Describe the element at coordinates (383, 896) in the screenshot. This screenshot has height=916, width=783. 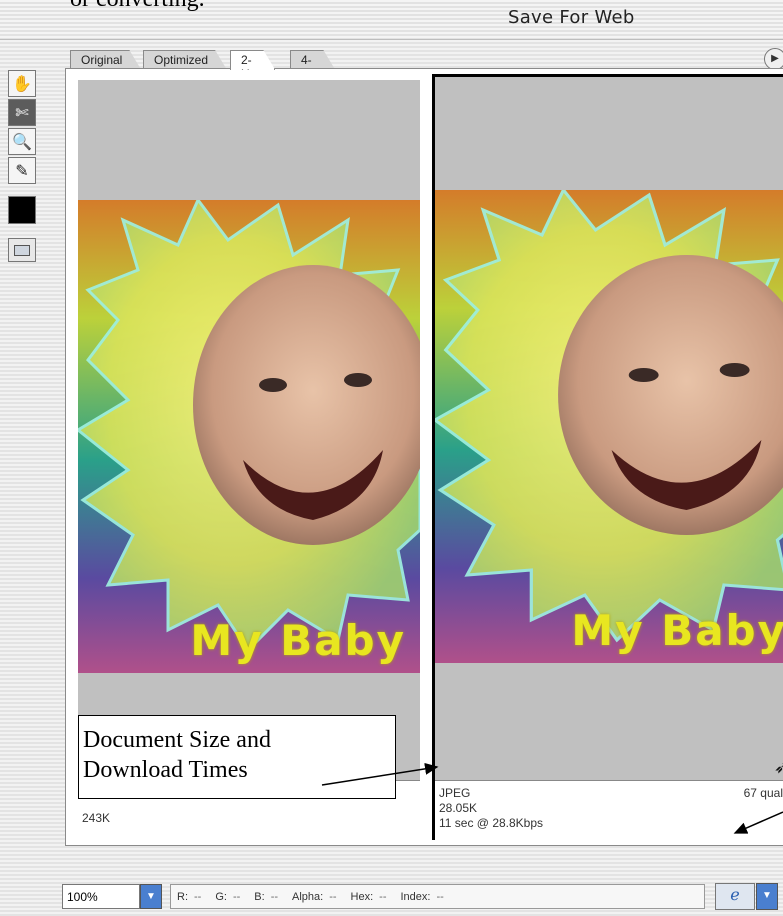
I see `hex-value: --` at that location.